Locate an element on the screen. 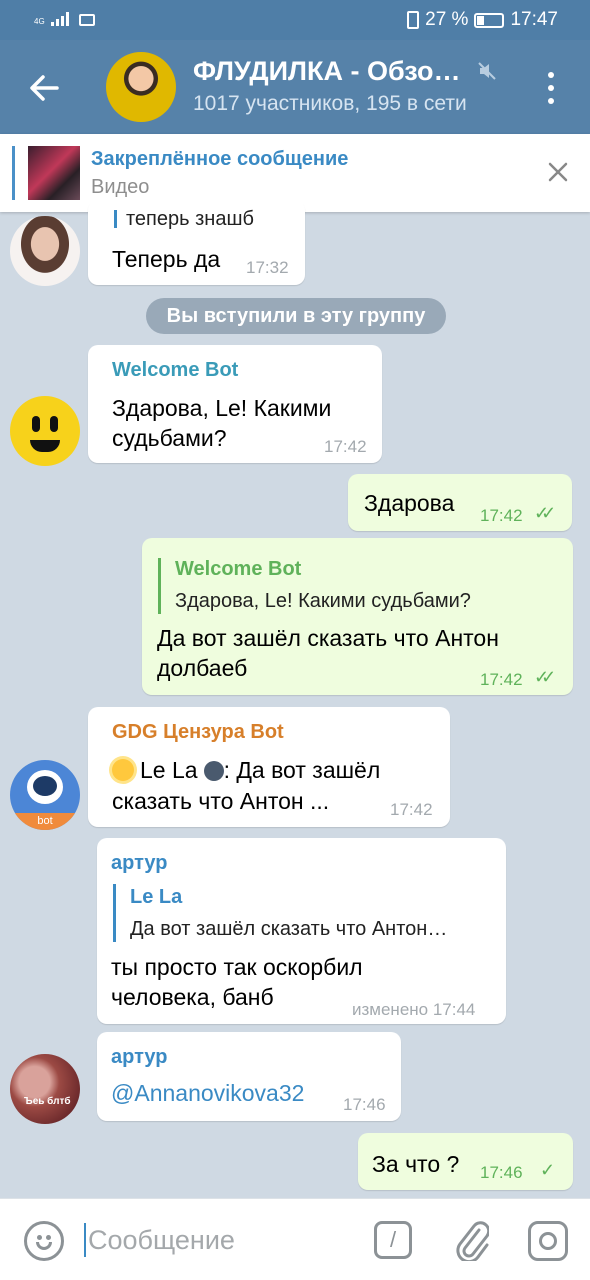 The width and height of the screenshot is (590, 1280). network-type: 4G is located at coordinates (39, 21).